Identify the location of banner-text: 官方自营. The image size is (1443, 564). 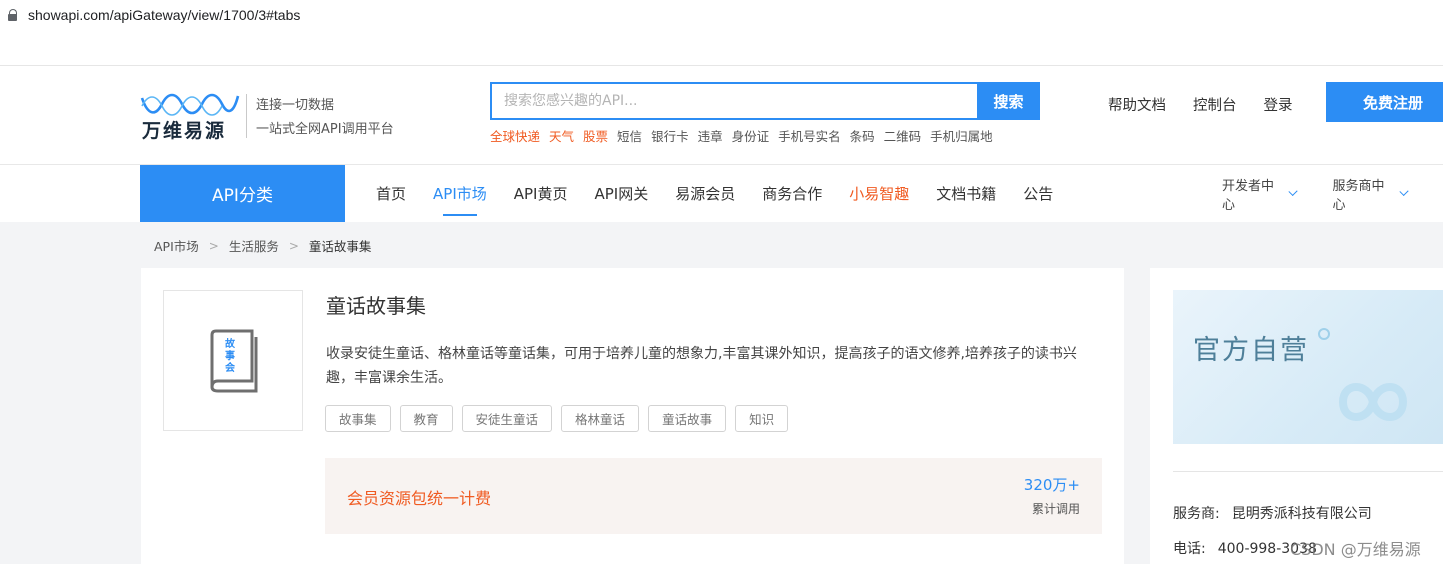
(1251, 350).